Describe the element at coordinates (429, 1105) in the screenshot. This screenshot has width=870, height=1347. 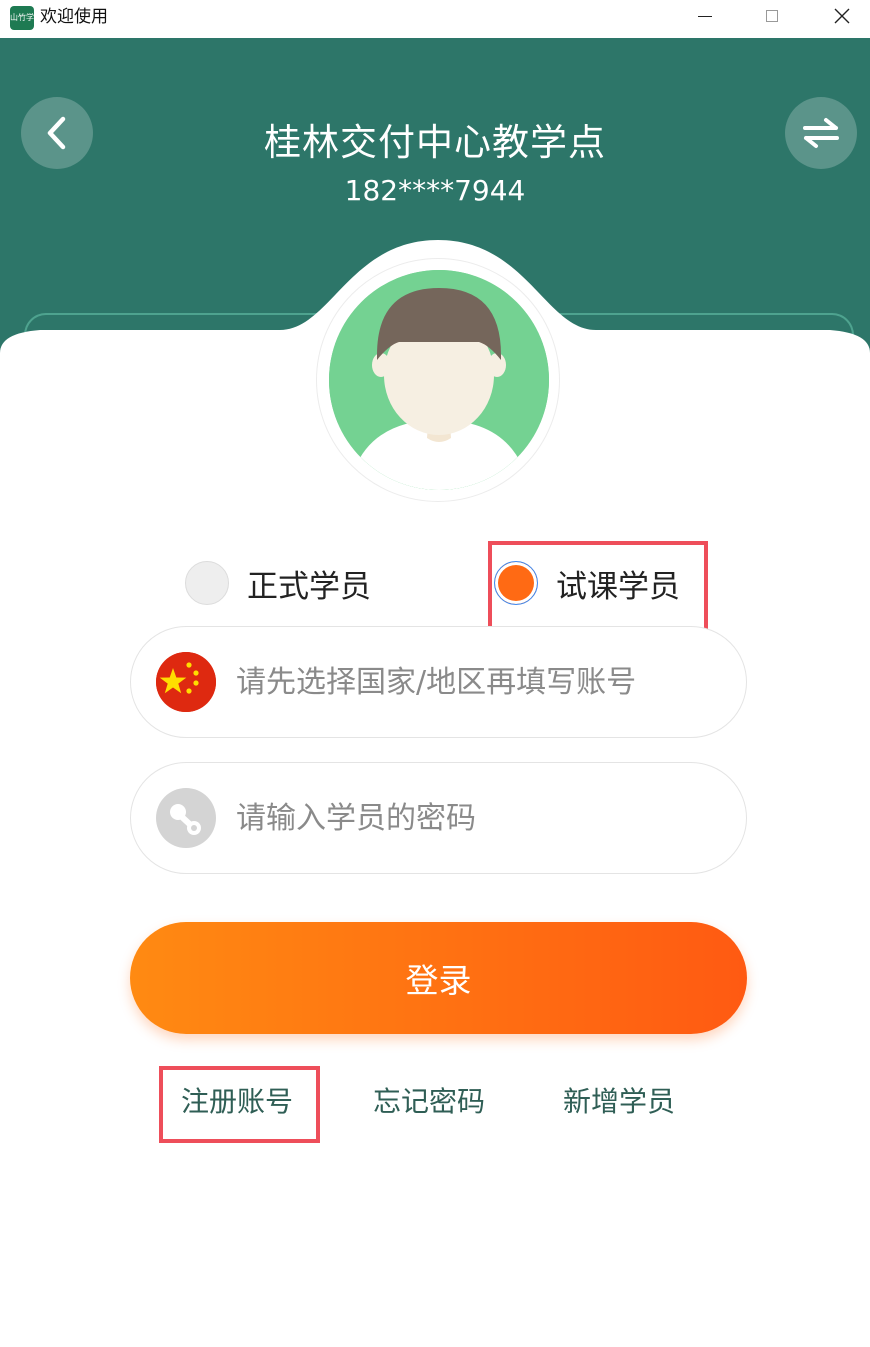
I see `forgot-password-link: 忘记密码` at that location.